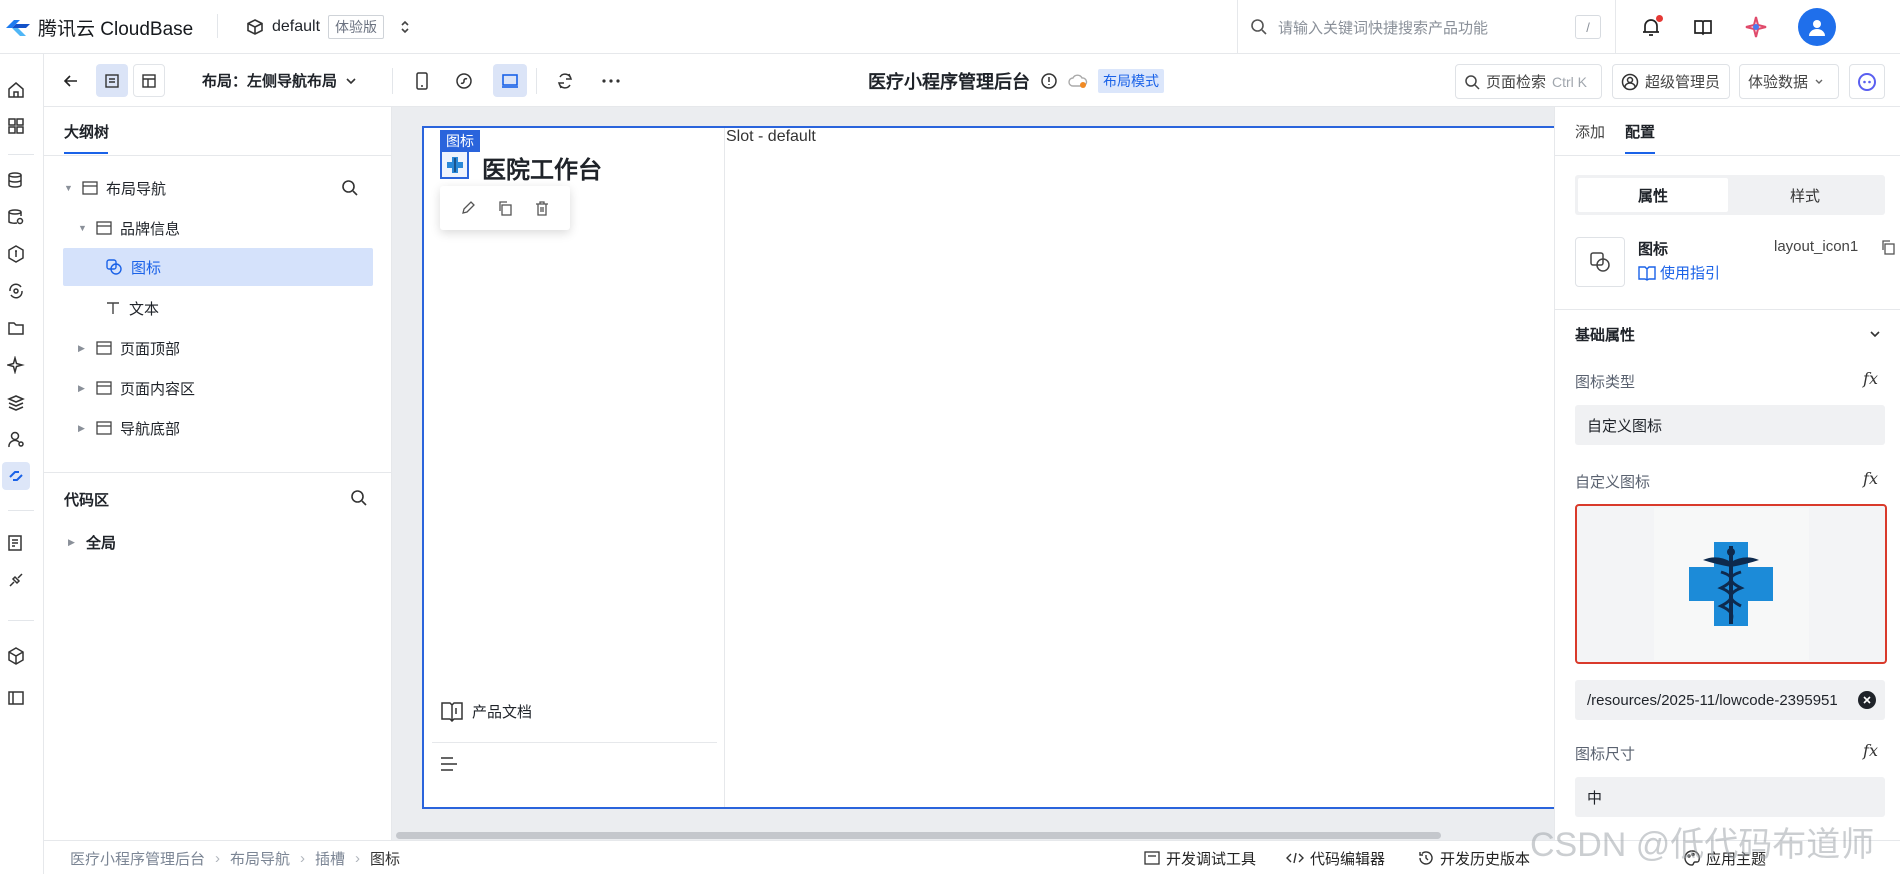  I want to click on horizontal-scrollbar, so click(918, 835).